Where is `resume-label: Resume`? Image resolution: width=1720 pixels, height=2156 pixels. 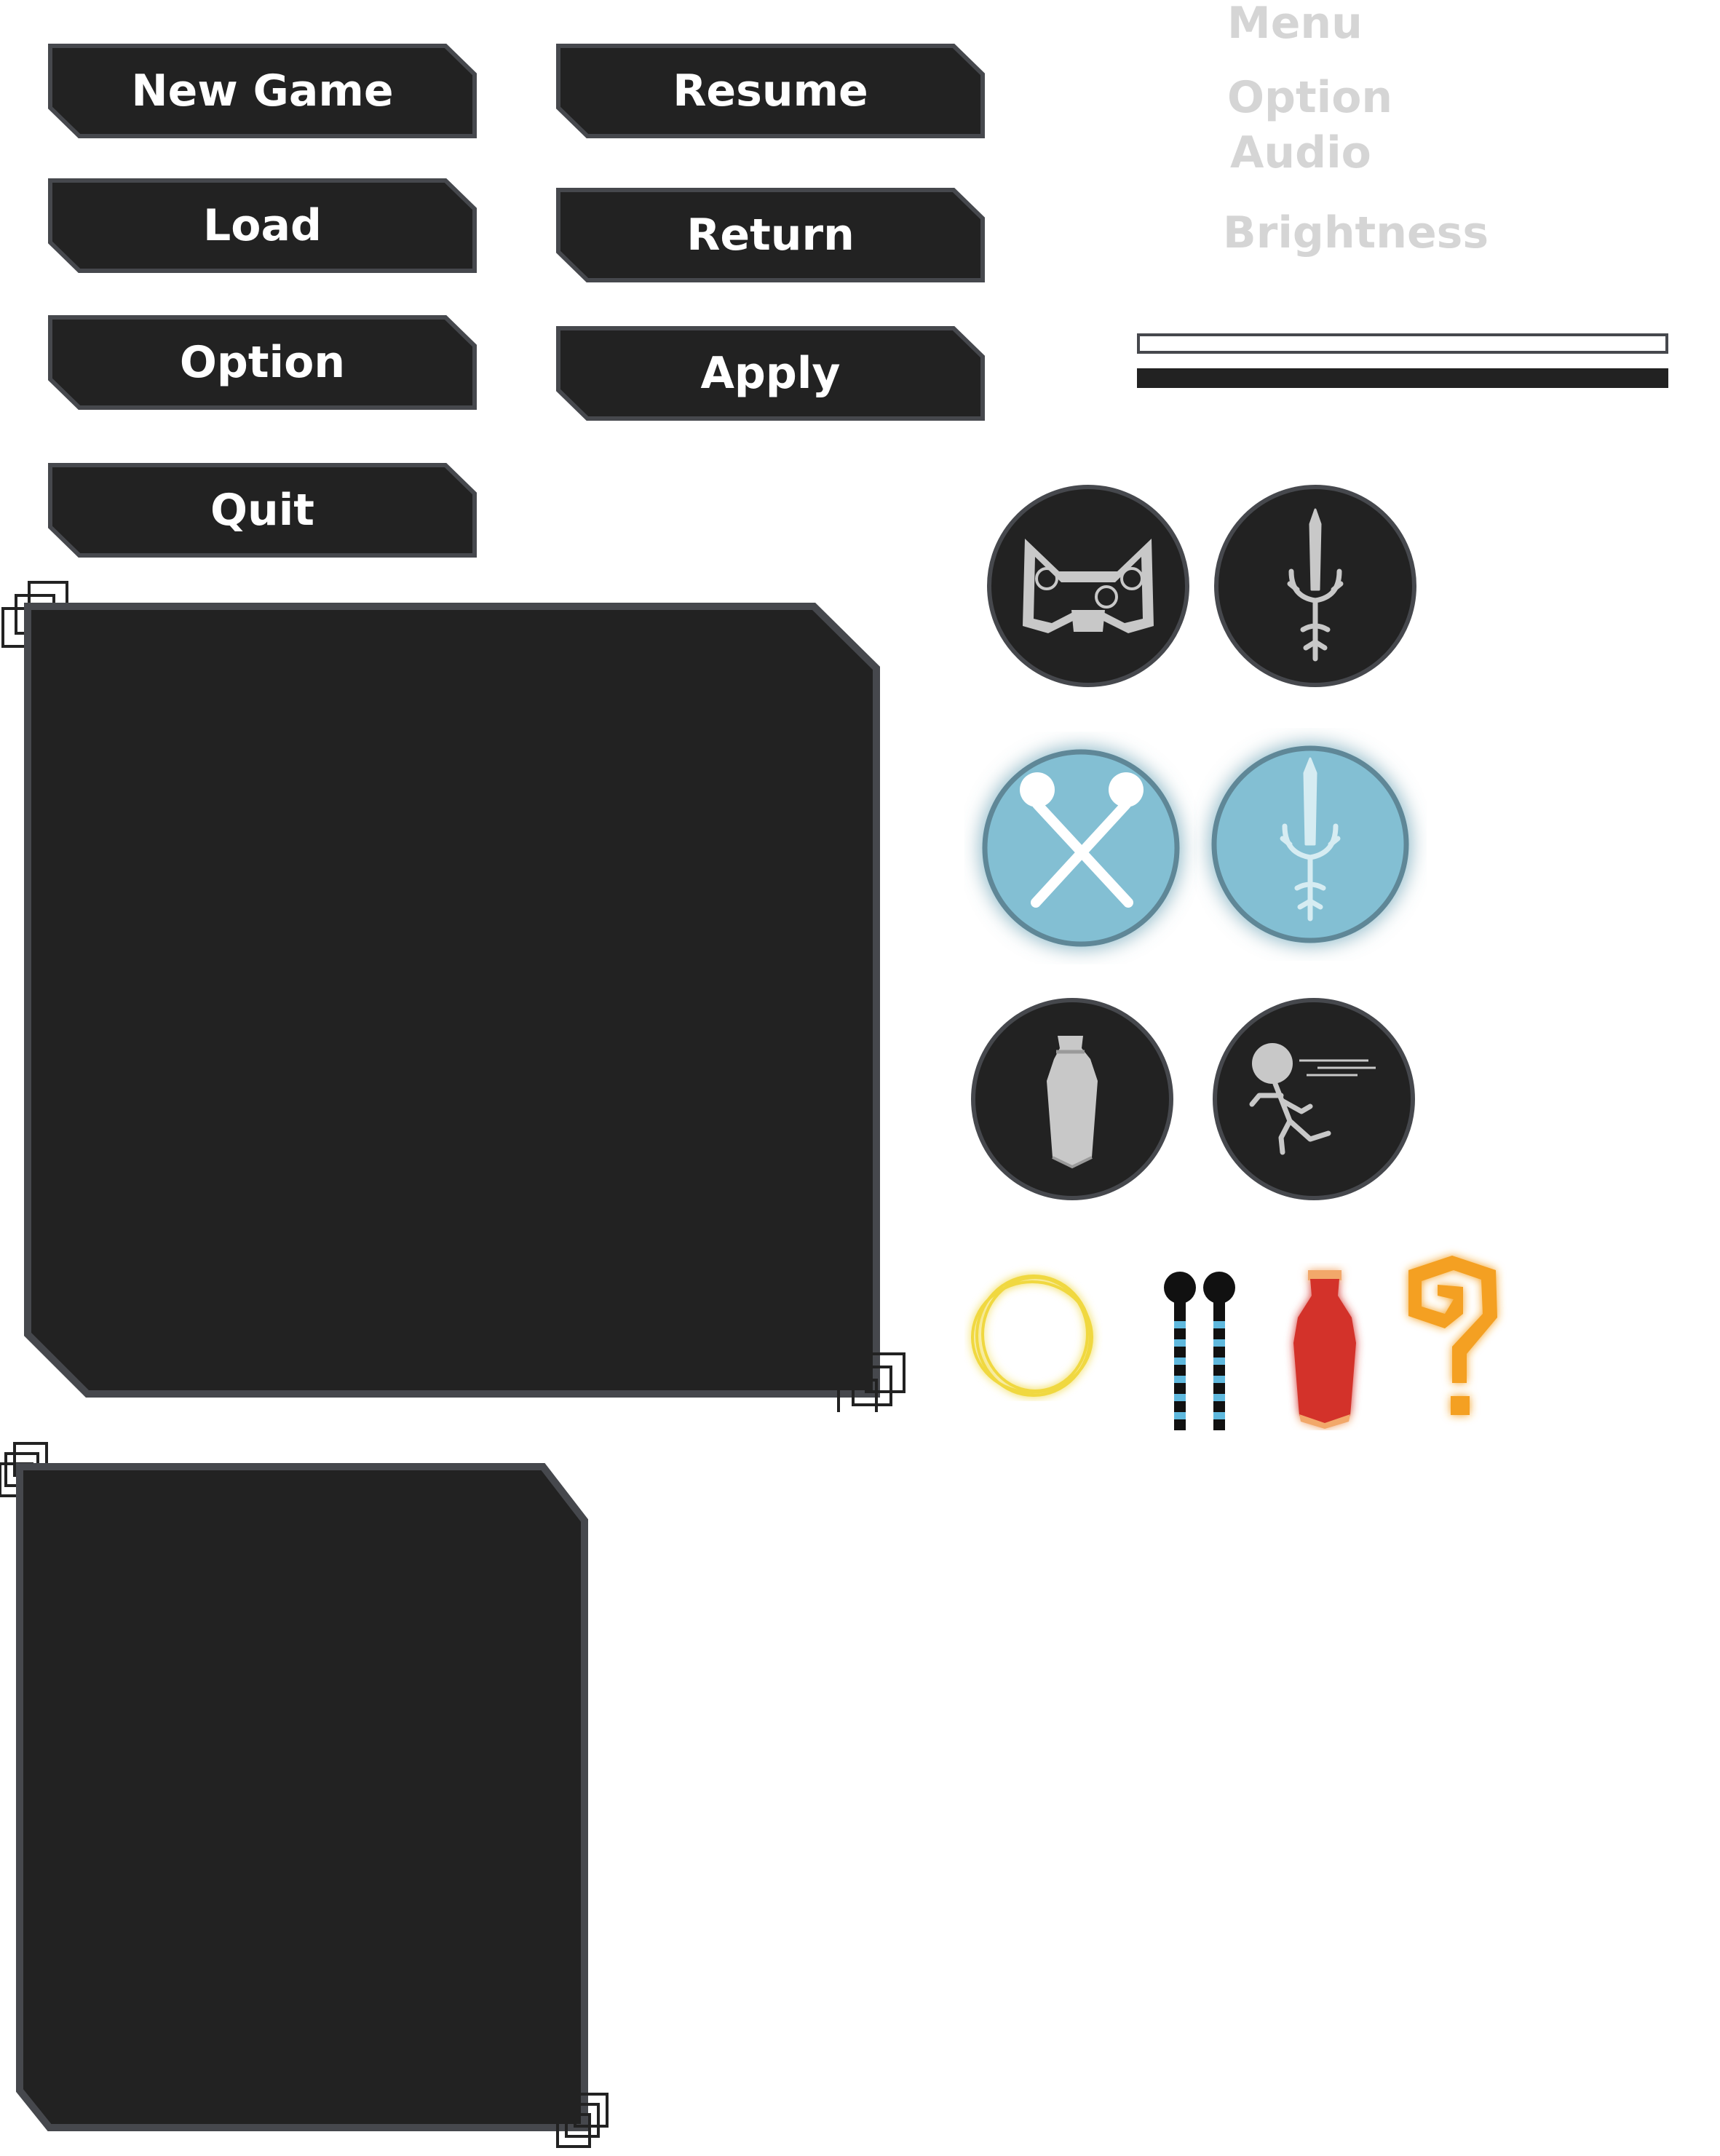
resume-label: Resume is located at coordinates (770, 91).